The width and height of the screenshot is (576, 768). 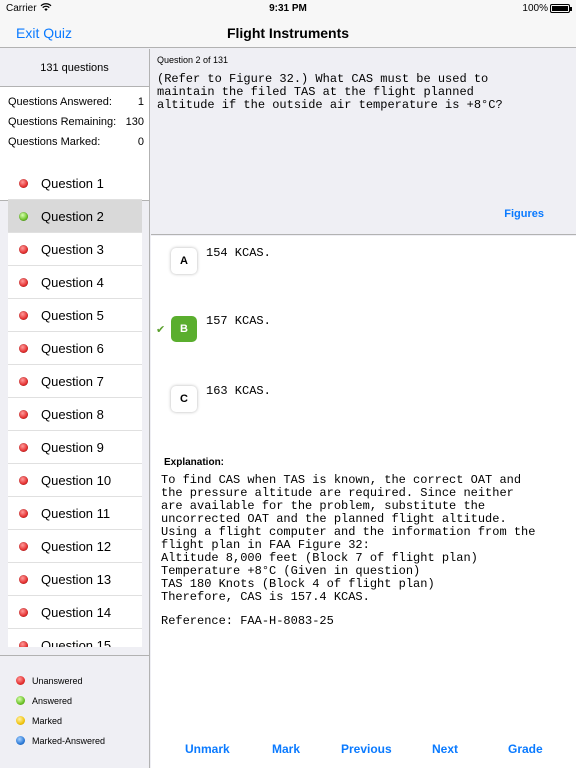 I want to click on question-list-label: Question 8, so click(x=72, y=414).